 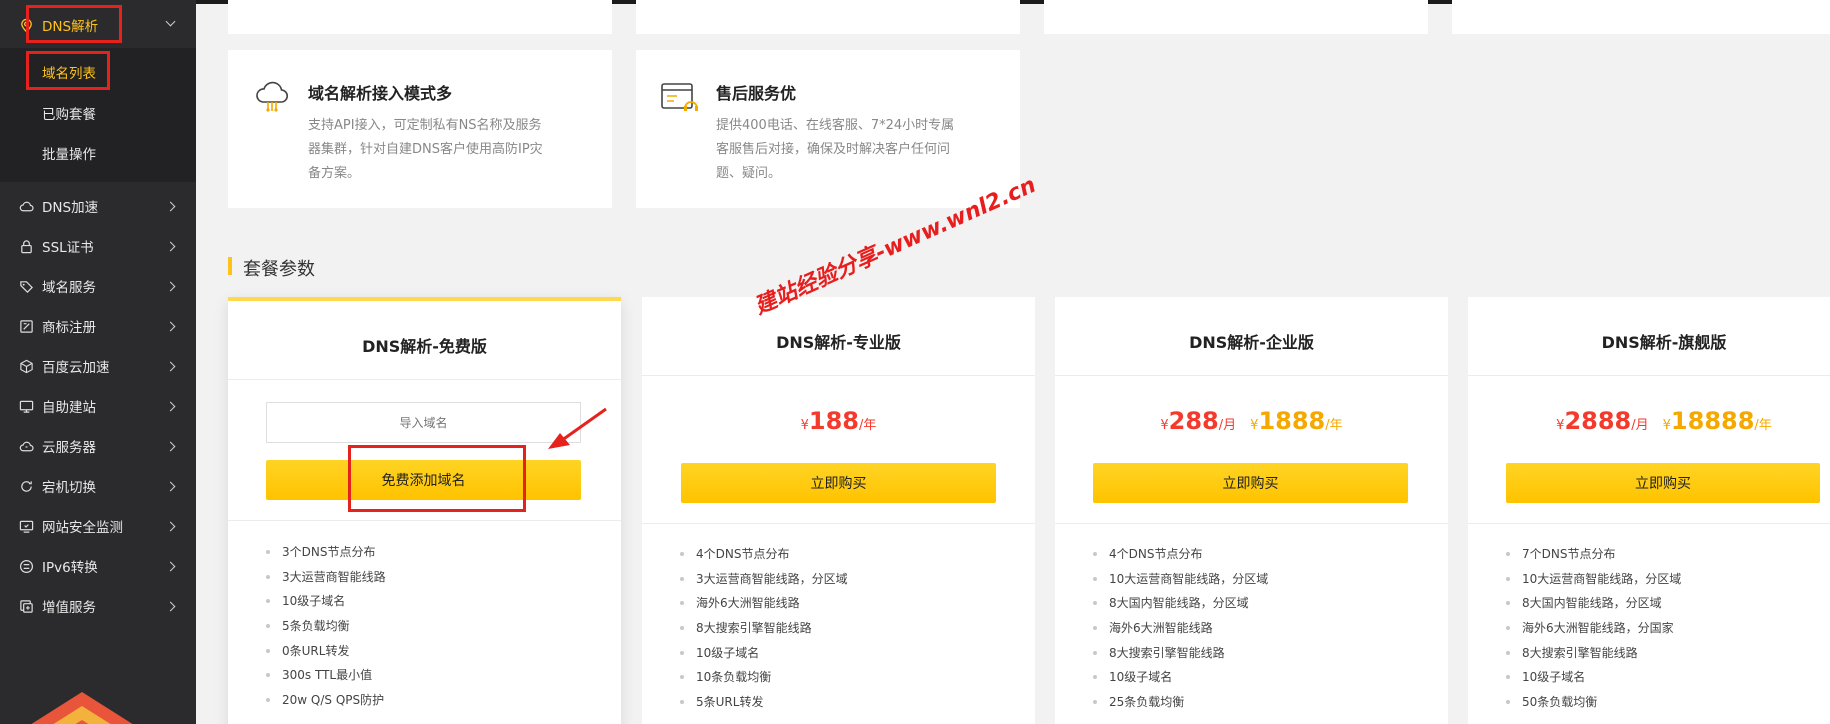 What do you see at coordinates (26, 206) in the screenshot?
I see `cloud-icon` at bounding box center [26, 206].